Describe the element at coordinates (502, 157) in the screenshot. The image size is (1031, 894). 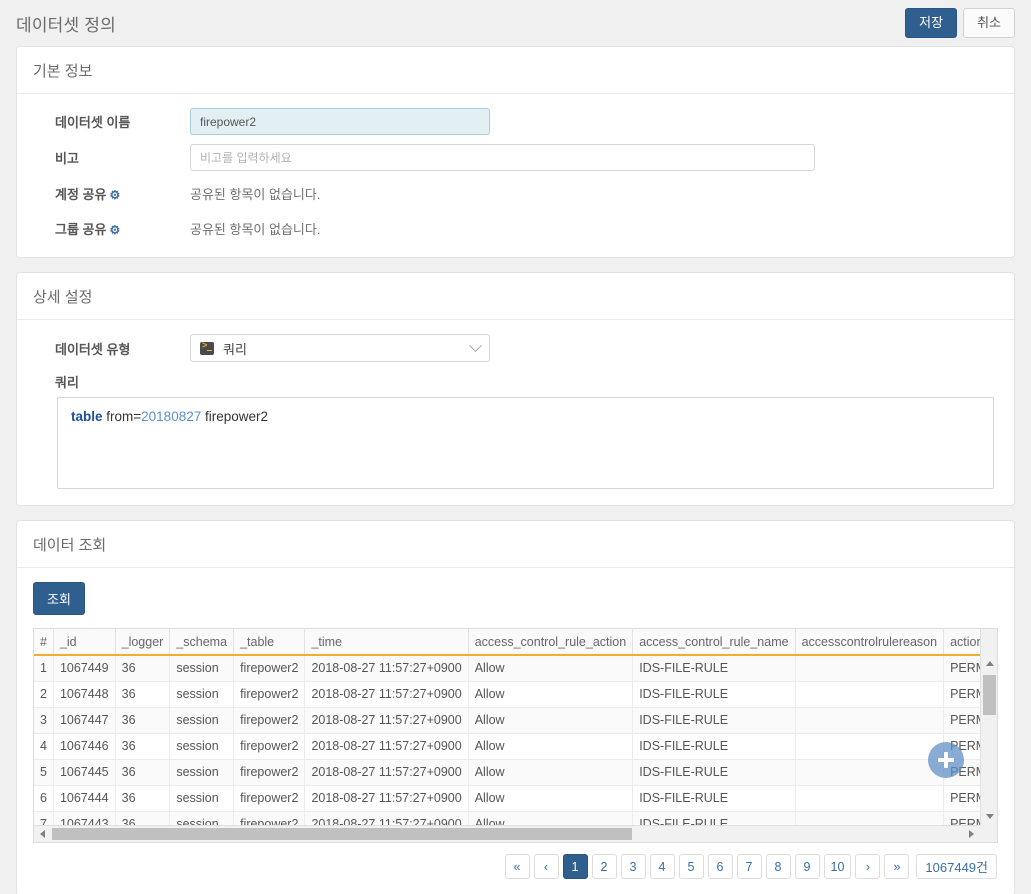
I see `note-input` at that location.